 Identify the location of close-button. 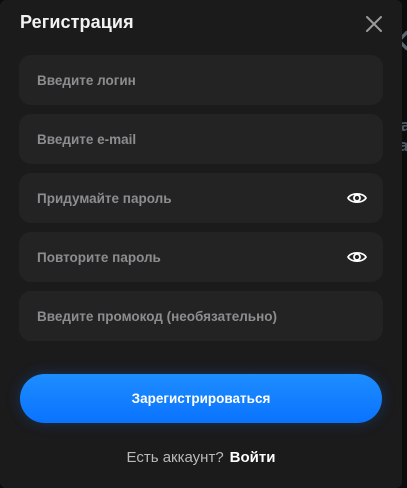
(374, 24).